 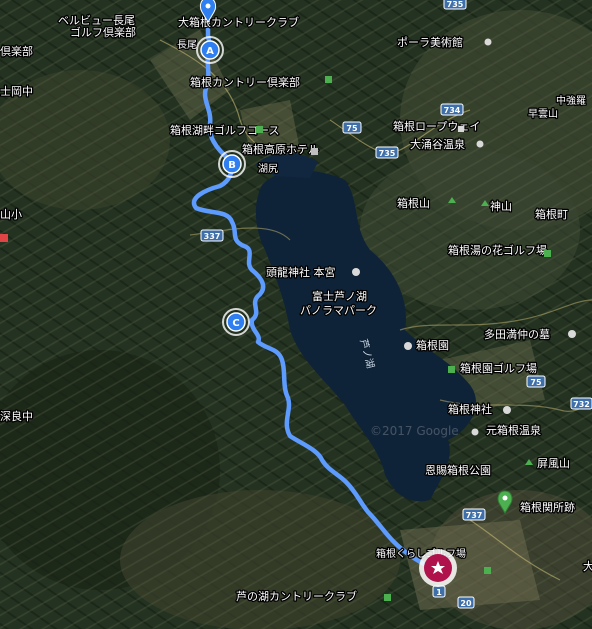 I want to click on label-club-left: 倶楽部, so click(x=16, y=51).